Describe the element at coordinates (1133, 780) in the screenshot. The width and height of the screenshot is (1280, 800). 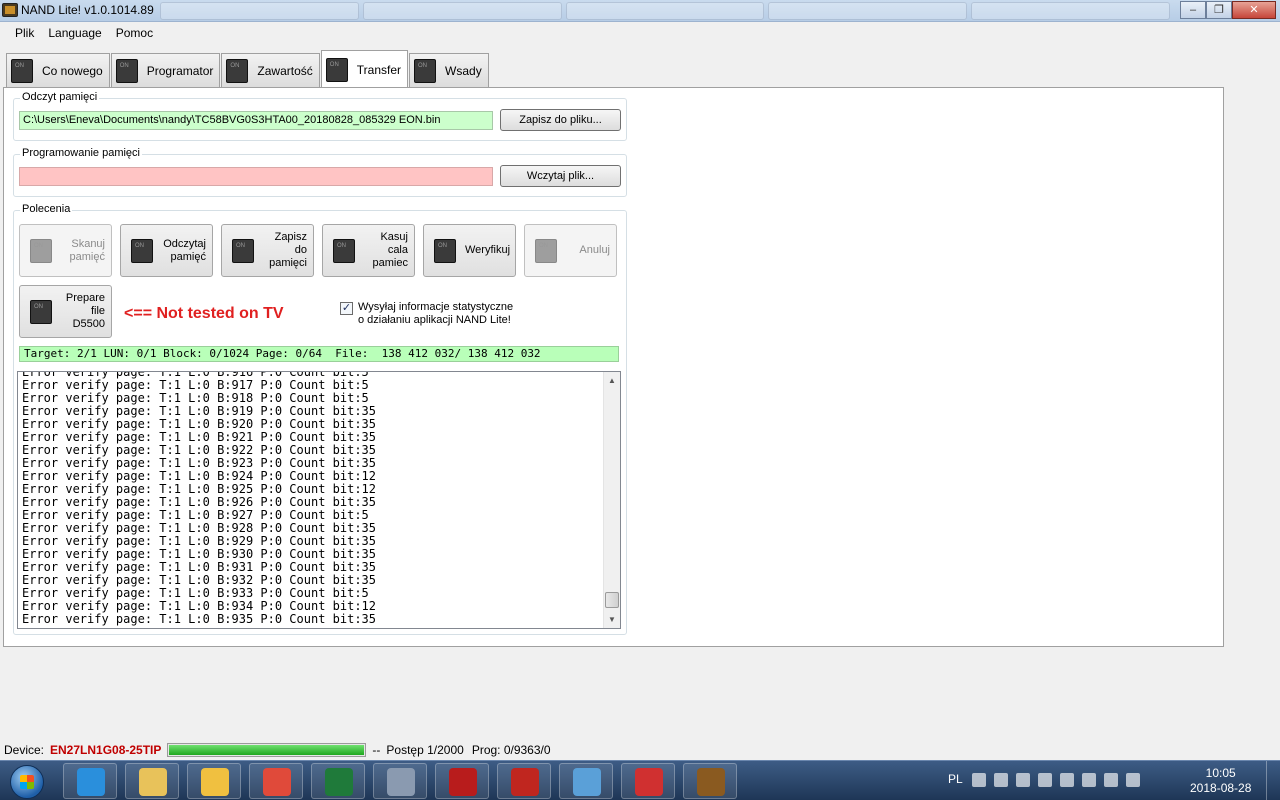
I see `volume-icon` at that location.